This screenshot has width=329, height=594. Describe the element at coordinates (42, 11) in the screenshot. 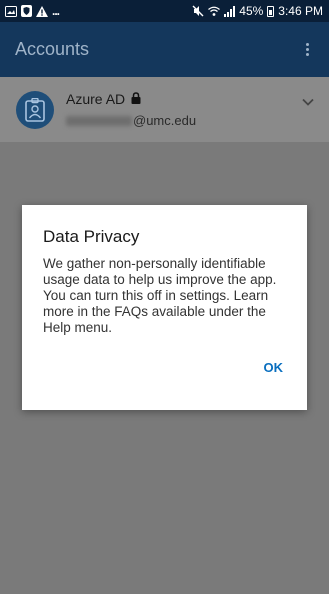

I see `warning-icon` at that location.